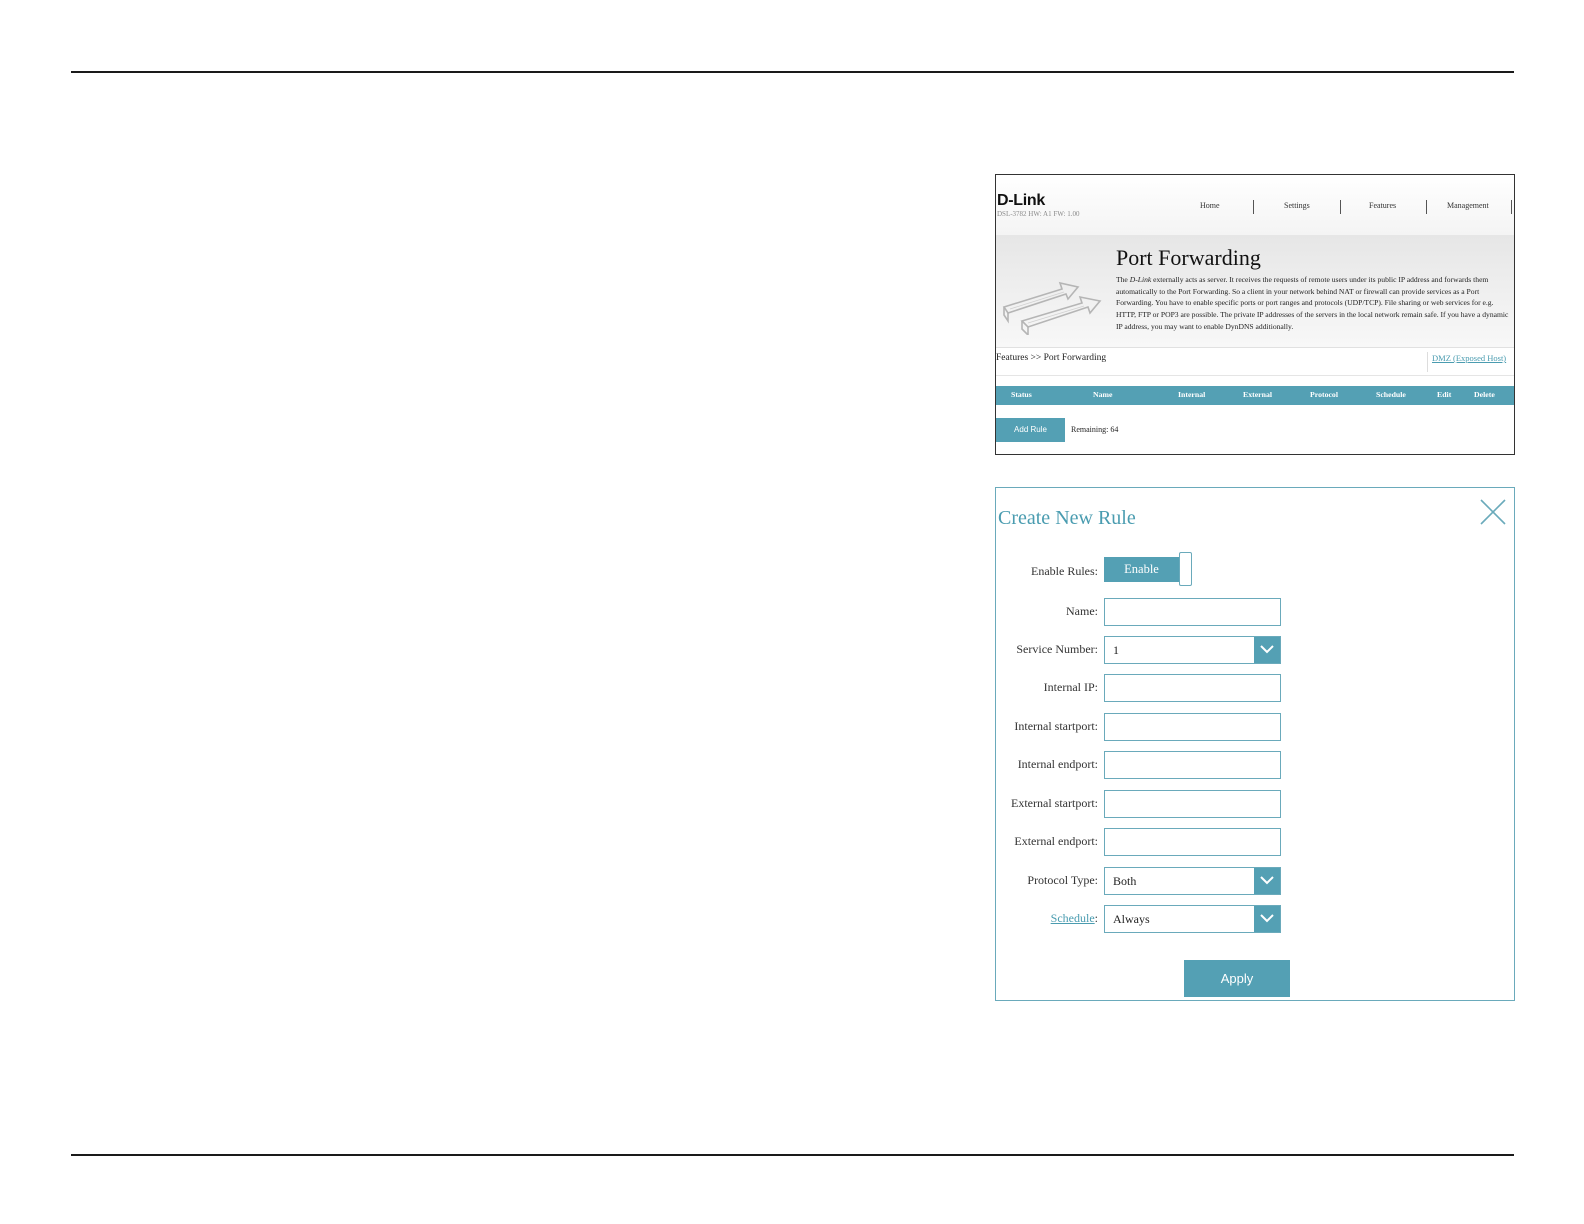  Describe the element at coordinates (1052, 308) in the screenshot. I see `port-forwarding-arrows-icon` at that location.